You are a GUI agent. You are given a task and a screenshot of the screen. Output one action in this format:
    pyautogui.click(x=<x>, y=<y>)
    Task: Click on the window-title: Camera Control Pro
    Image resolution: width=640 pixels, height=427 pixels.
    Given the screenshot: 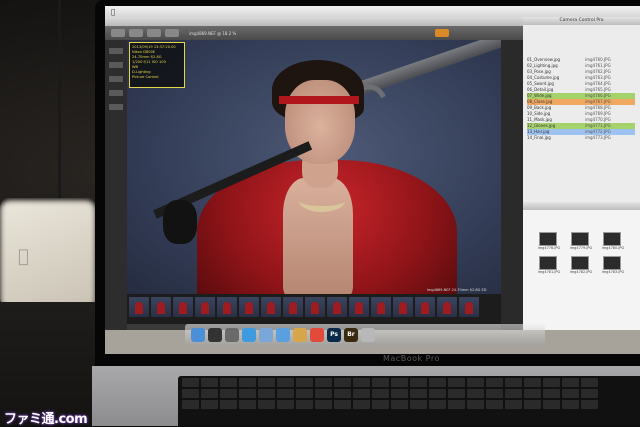 What is the action you would take?
    pyautogui.click(x=581, y=21)
    